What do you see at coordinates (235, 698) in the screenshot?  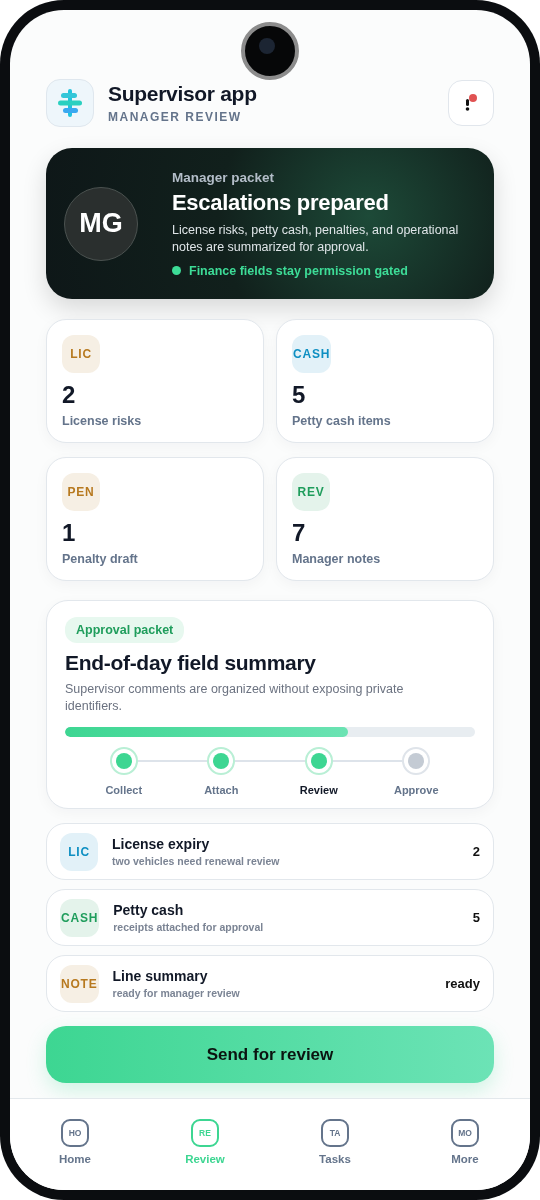 I see `approval-description: Supervisor comments are organized without exposing private identifiers.` at bounding box center [235, 698].